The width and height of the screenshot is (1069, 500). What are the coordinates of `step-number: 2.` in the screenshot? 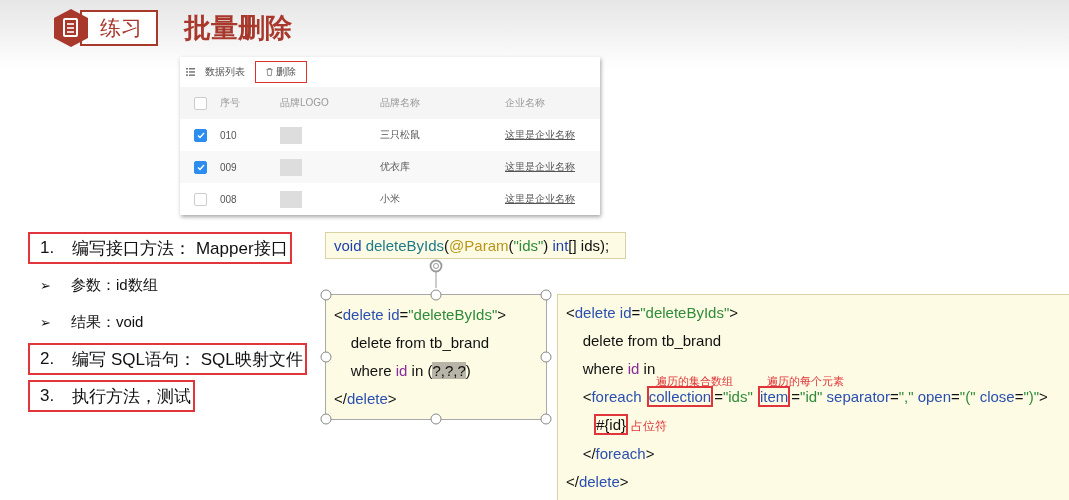 It's located at (47, 359).